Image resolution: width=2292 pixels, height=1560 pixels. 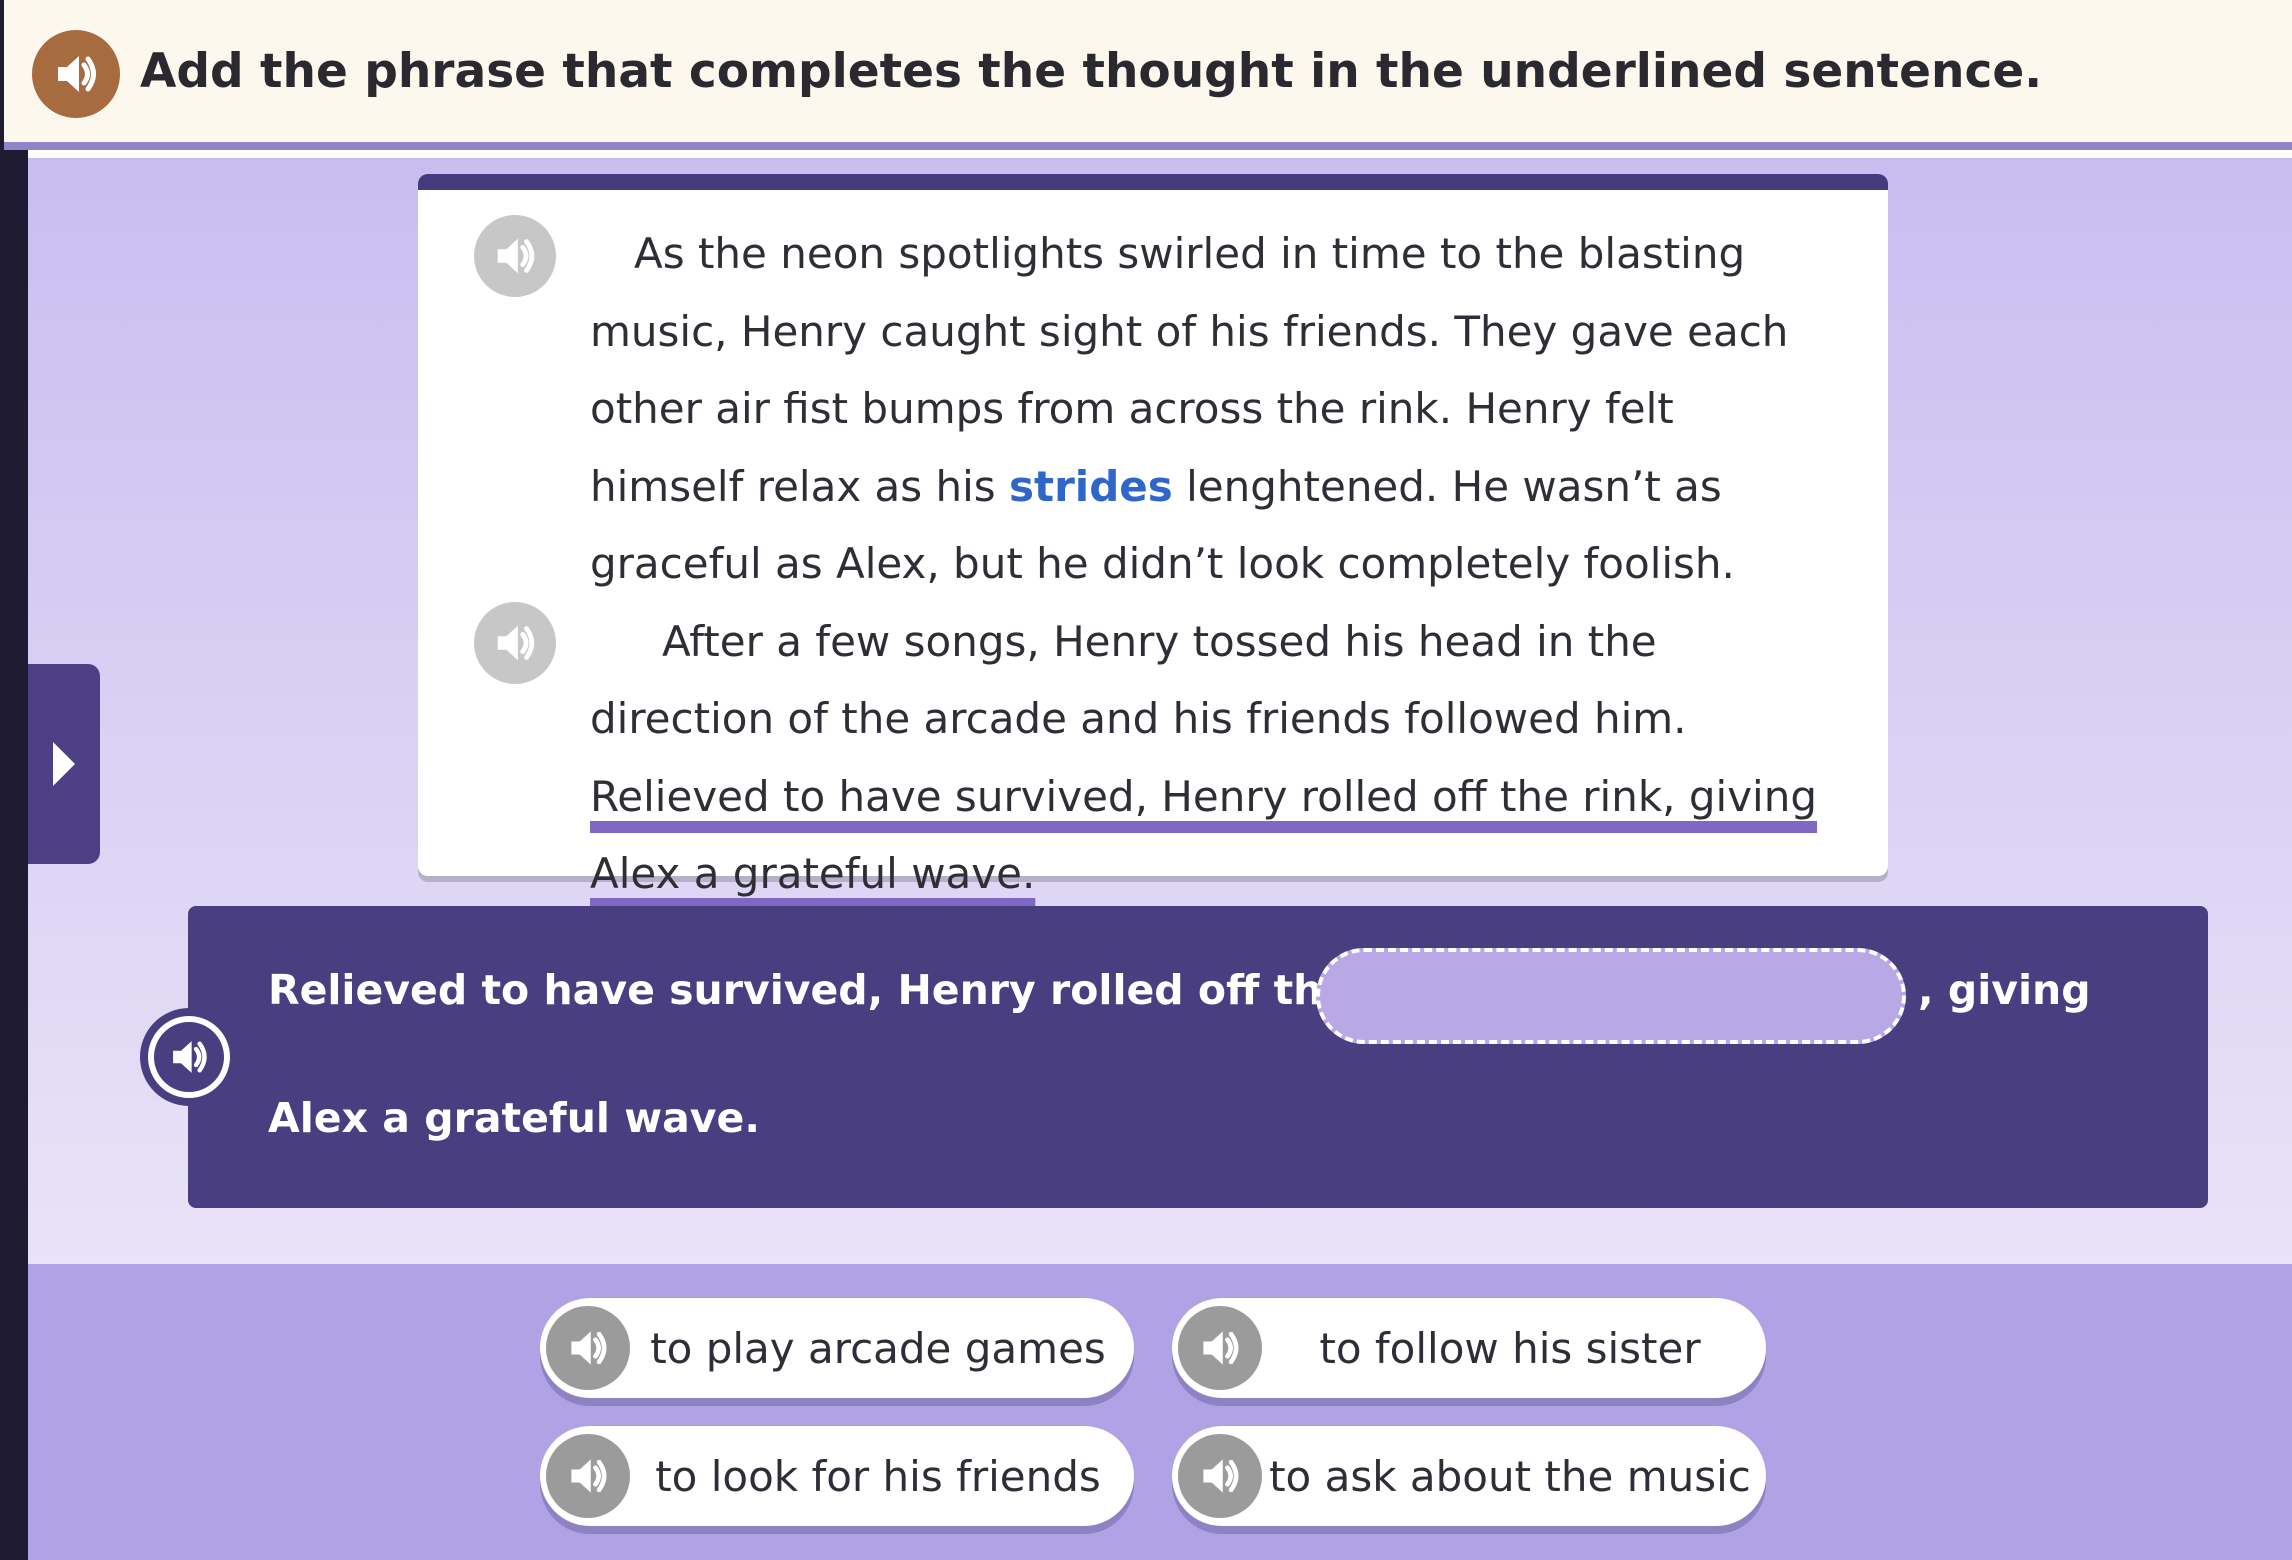 I want to click on choice-2-audio-button, so click(x=1220, y=1348).